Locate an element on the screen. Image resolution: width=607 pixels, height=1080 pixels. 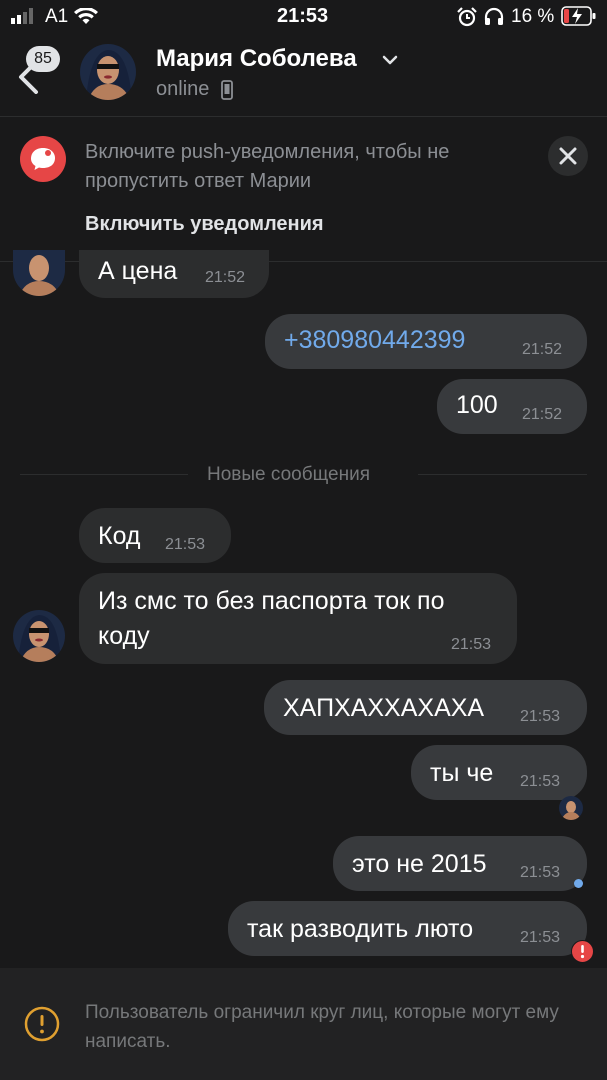
alarm-icon is located at coordinates (467, 17).